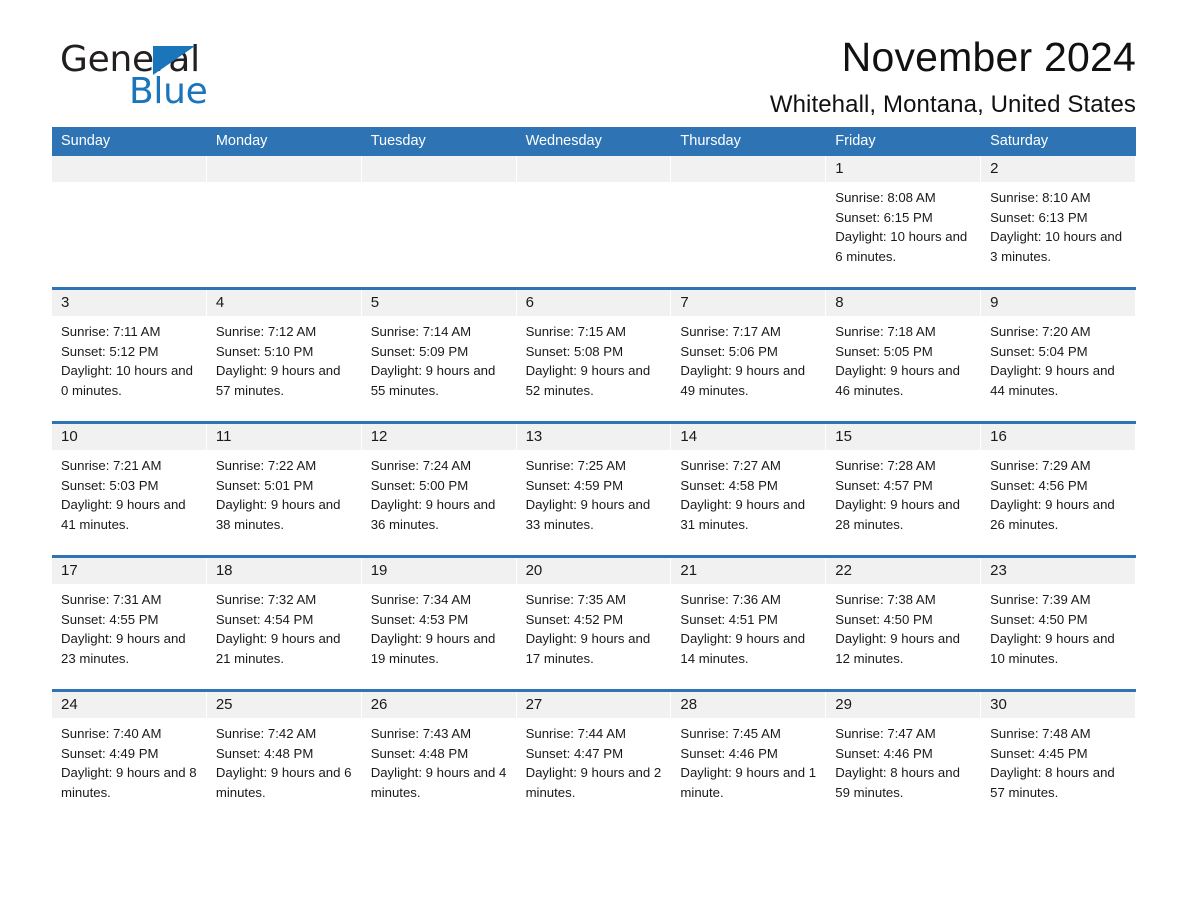 This screenshot has width=1188, height=918. What do you see at coordinates (855, 141) in the screenshot?
I see `weekday-header-friday: Friday` at bounding box center [855, 141].